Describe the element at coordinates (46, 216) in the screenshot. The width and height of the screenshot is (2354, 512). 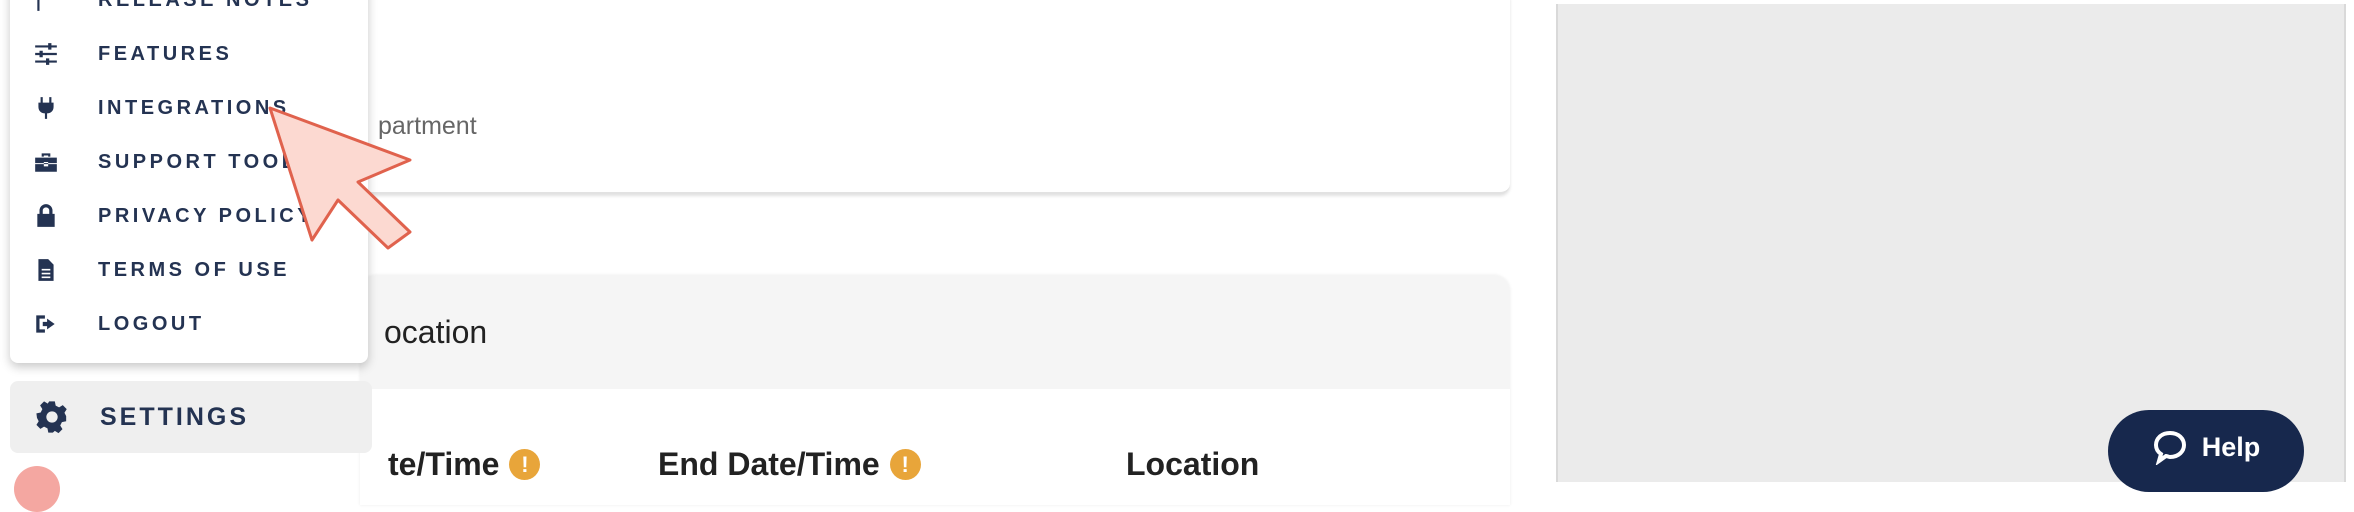
I see `lock-icon` at that location.